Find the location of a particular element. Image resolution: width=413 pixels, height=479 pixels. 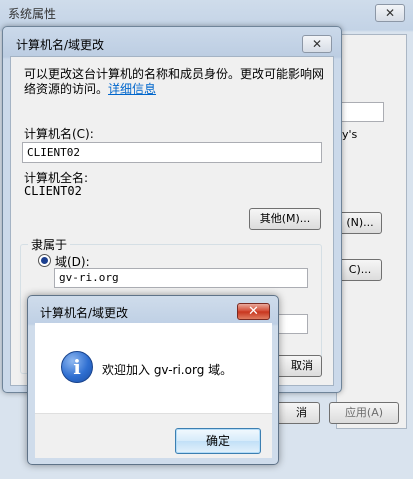

ok-button: 确定 is located at coordinates (218, 441).